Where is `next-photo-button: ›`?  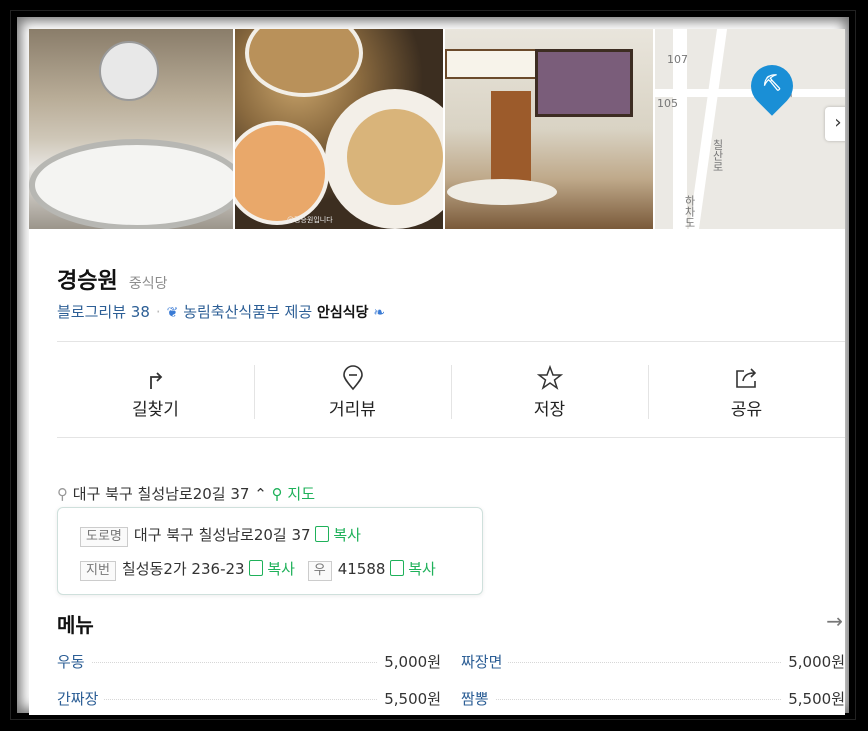 next-photo-button: › is located at coordinates (835, 124).